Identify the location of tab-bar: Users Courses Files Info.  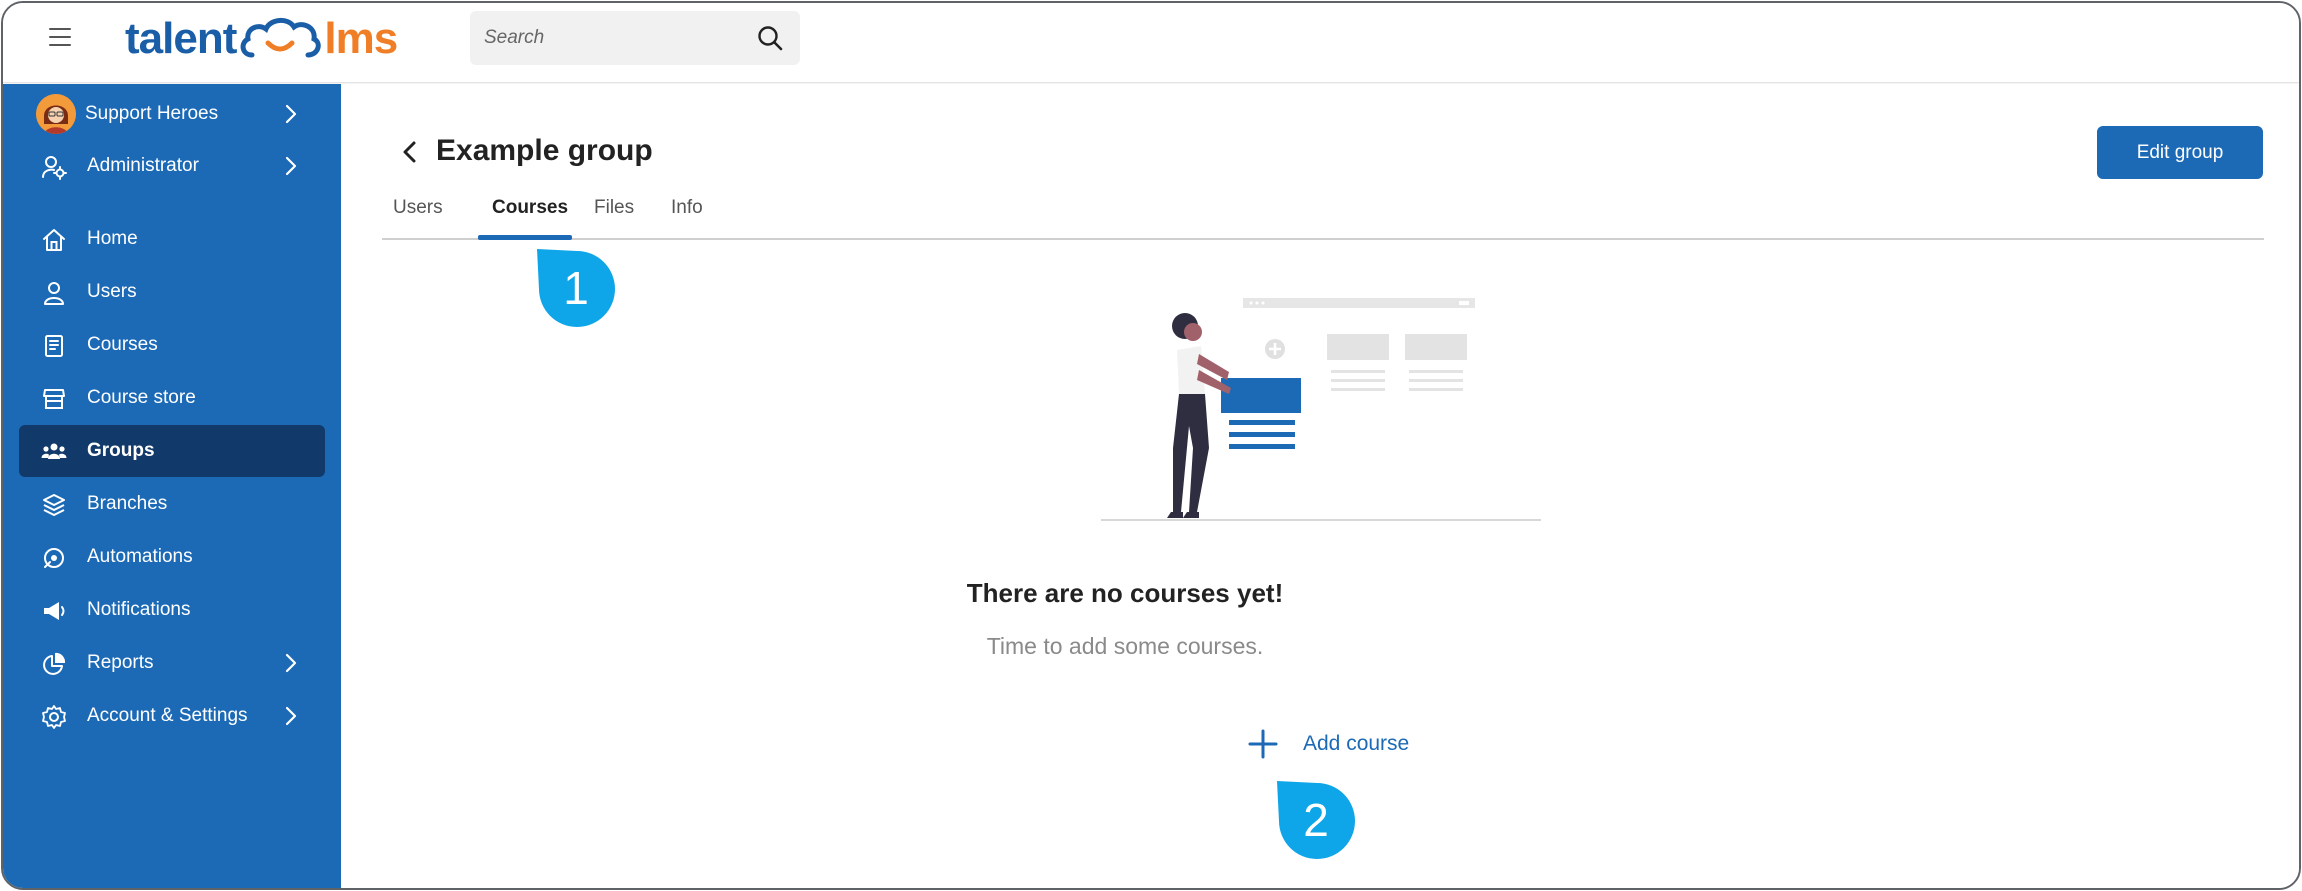
(1323, 212).